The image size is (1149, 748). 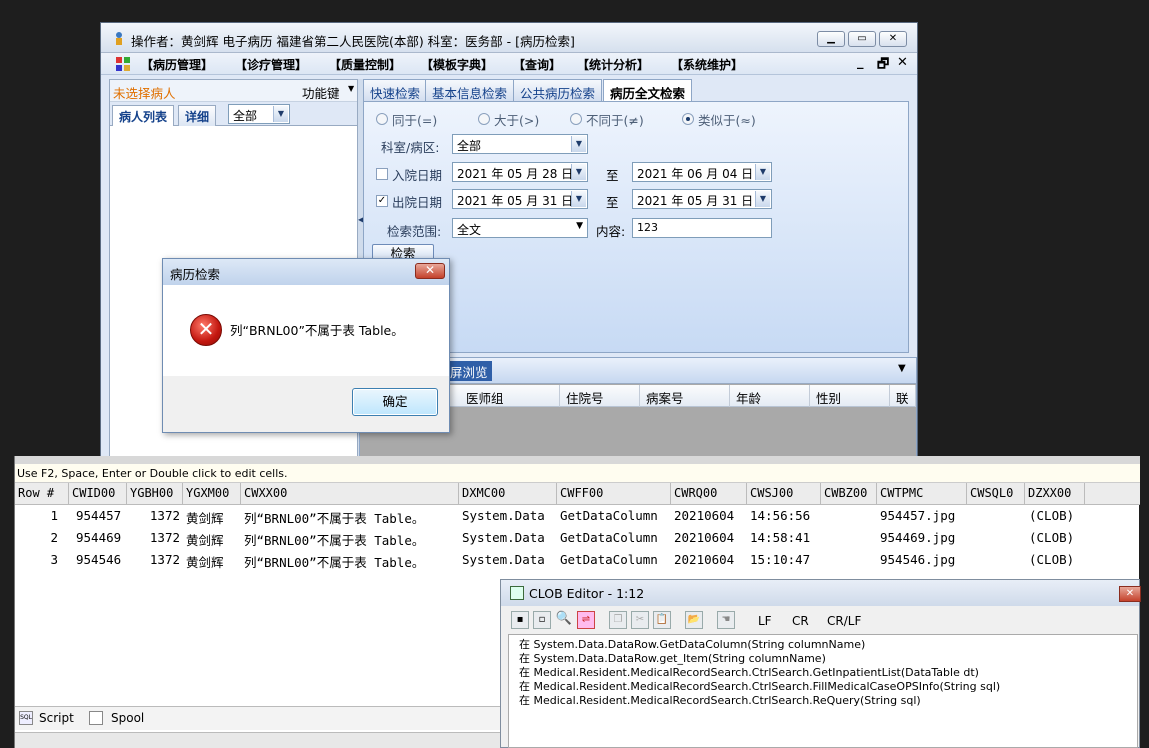 What do you see at coordinates (862, 39) in the screenshot?
I see `maximize-button: ▭` at bounding box center [862, 39].